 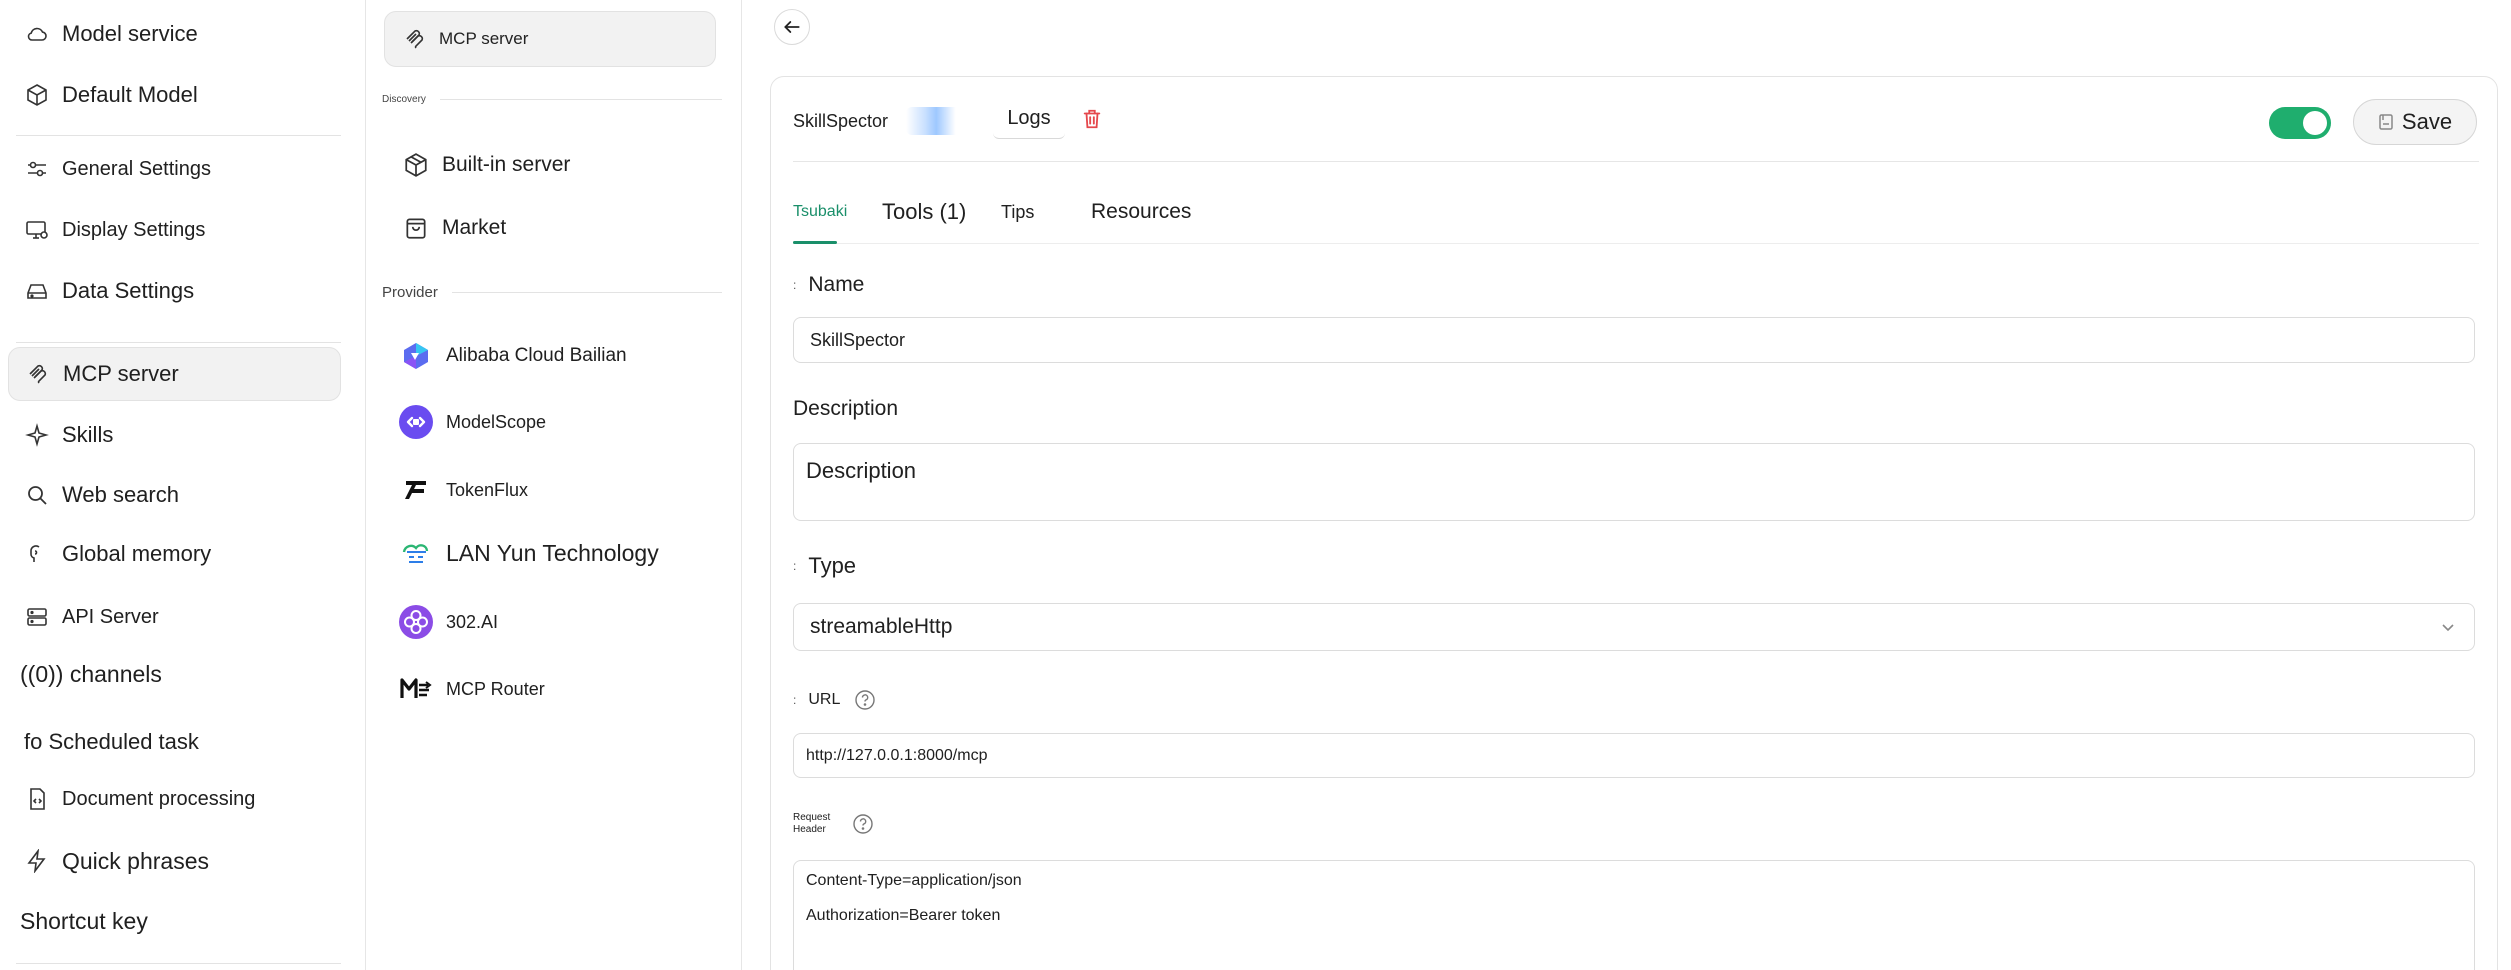 What do you see at coordinates (136, 860) in the screenshot?
I see `sidebar-item-label: Quick phrases` at bounding box center [136, 860].